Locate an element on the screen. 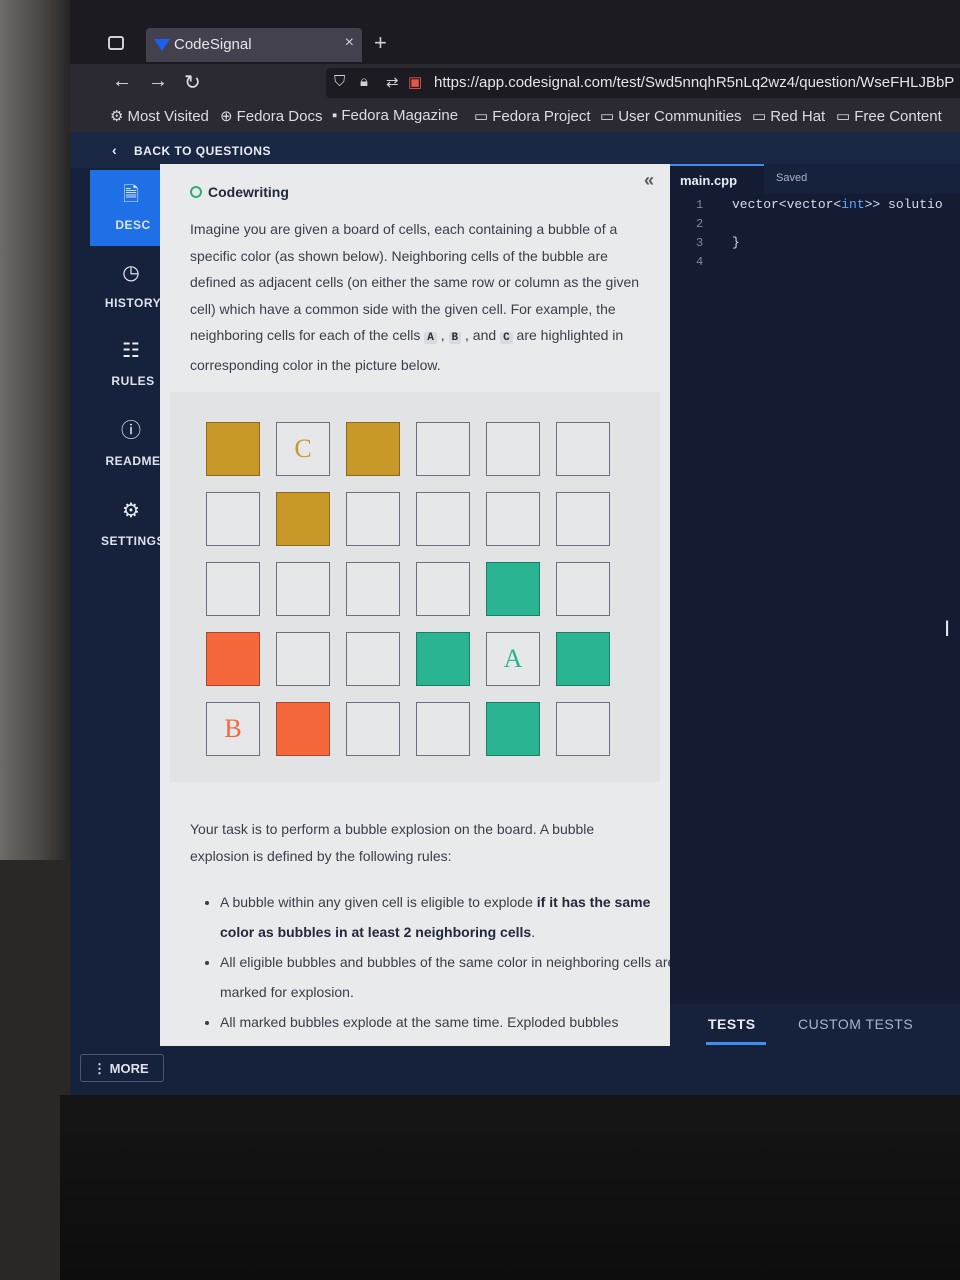 This screenshot has width=960, height=1280. codewriting-icon is located at coordinates (196, 192).